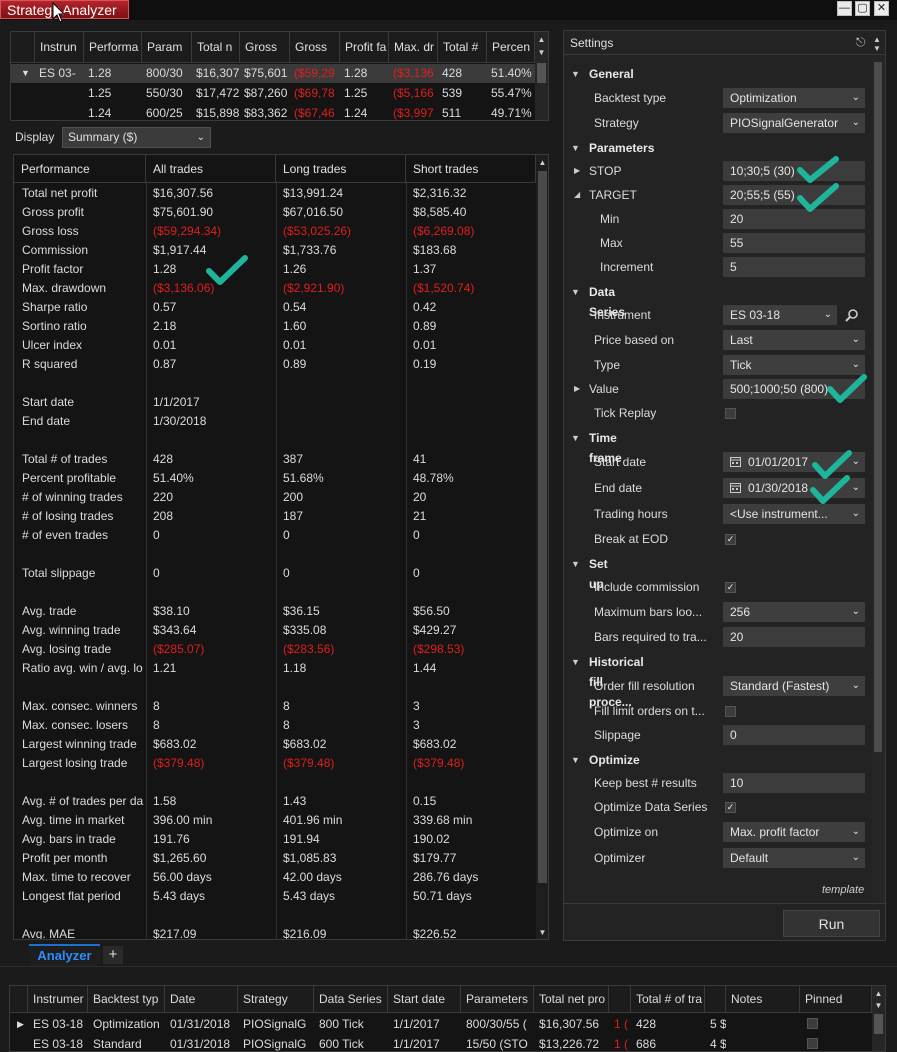  Describe the element at coordinates (216, 47) in the screenshot. I see `grid-header: Total n` at that location.